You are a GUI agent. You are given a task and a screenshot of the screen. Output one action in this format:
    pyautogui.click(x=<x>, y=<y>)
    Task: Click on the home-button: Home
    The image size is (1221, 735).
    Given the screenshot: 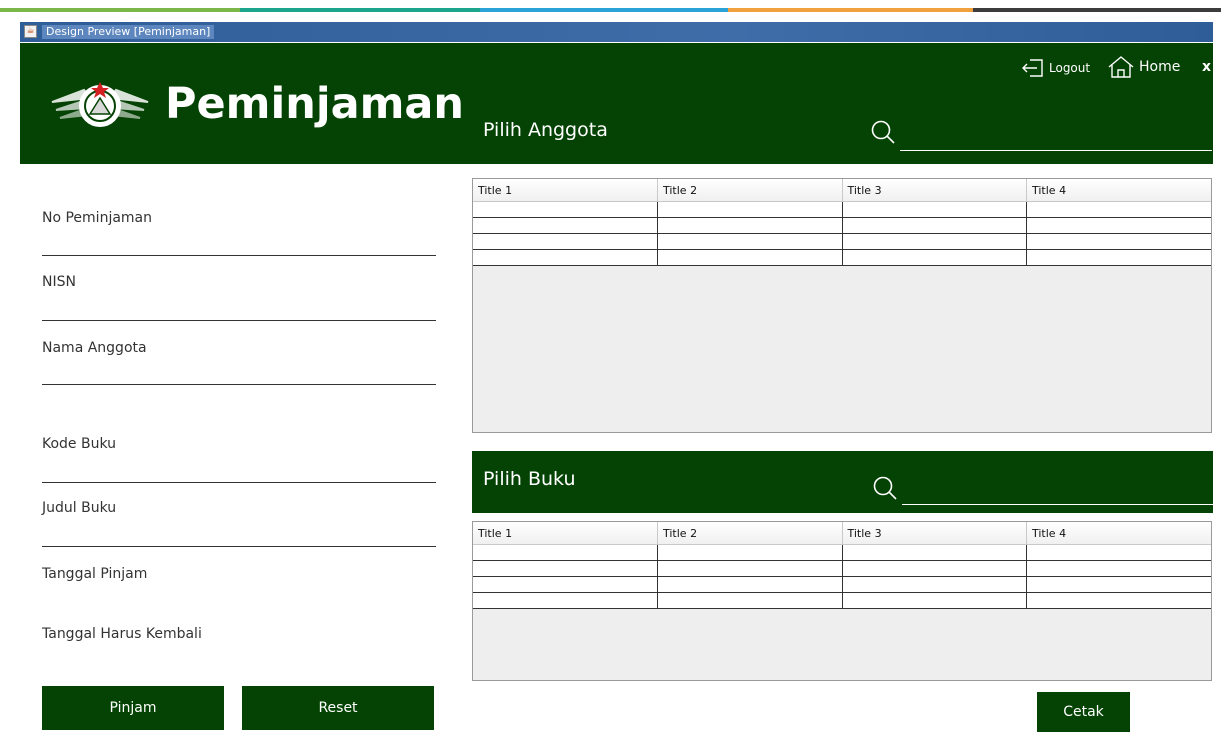 What is the action you would take?
    pyautogui.click(x=1143, y=67)
    